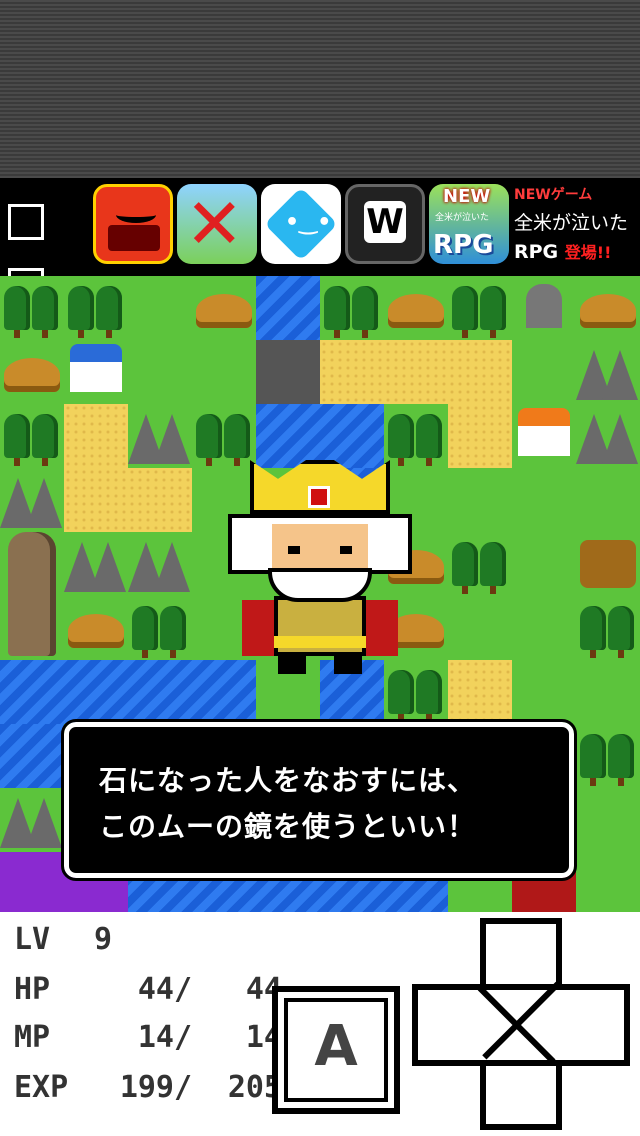 The image size is (640, 1136). What do you see at coordinates (214, 224) in the screenshot?
I see `cross-mark-icon: ✕` at bounding box center [214, 224].